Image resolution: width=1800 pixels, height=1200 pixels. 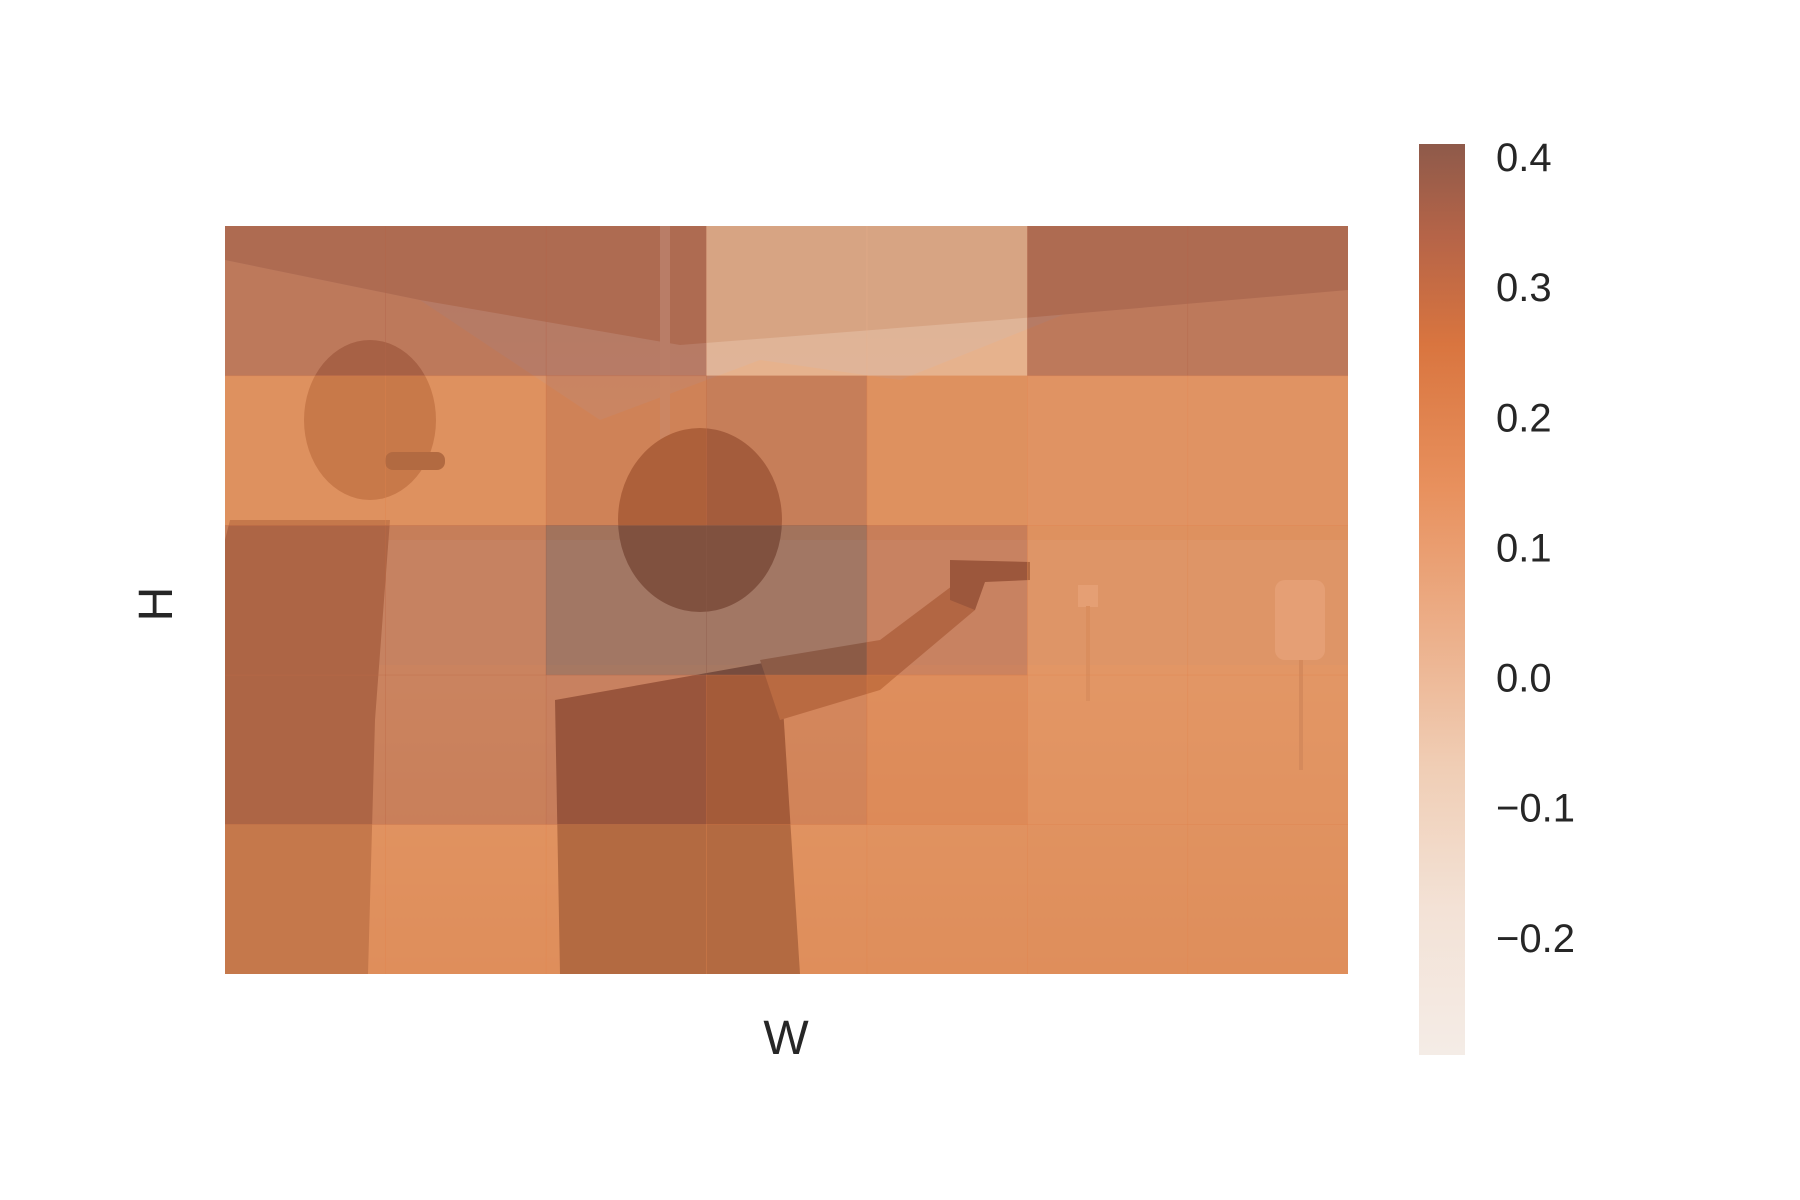 I want to click on heatmap-cell-r3-c5, so click(x=1108, y=749).